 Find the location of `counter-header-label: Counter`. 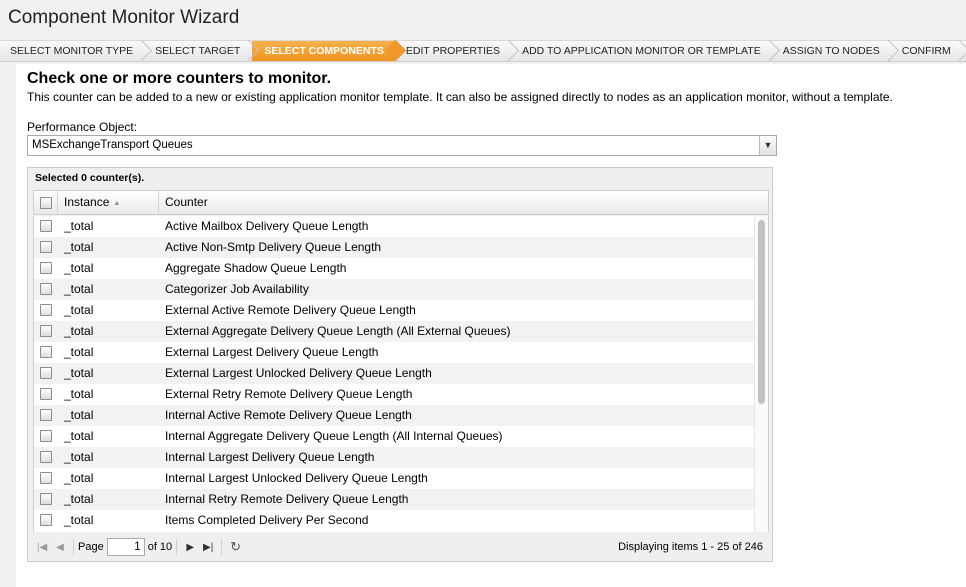

counter-header-label: Counter is located at coordinates (186, 202).